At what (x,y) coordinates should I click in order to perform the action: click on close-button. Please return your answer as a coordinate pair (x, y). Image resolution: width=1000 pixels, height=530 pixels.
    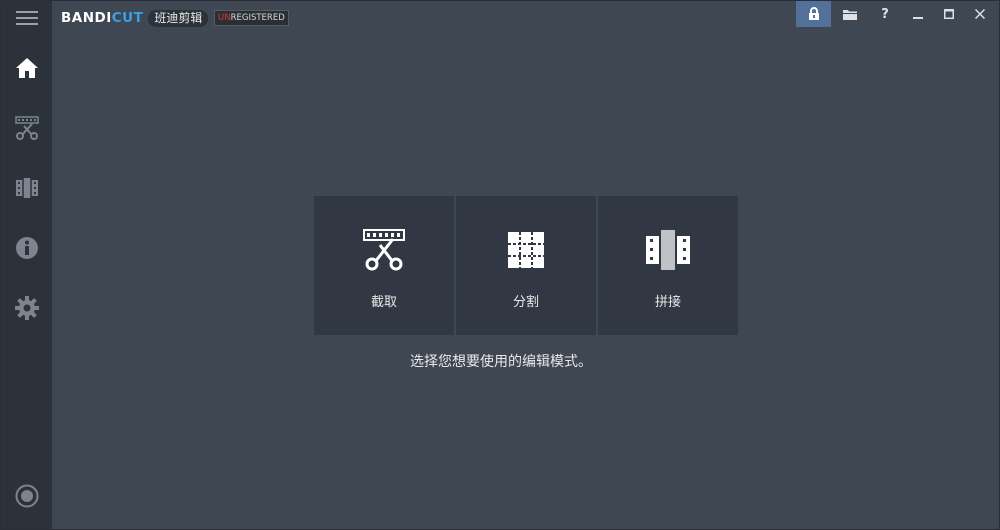
    Looking at the image, I should click on (980, 14).